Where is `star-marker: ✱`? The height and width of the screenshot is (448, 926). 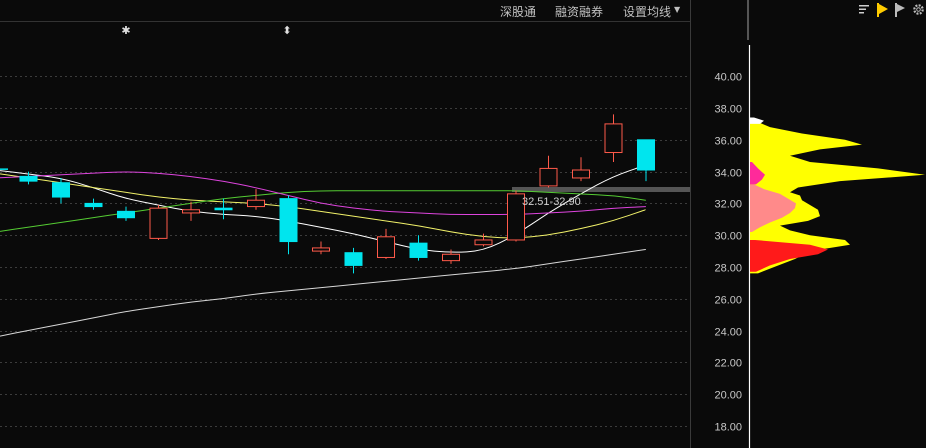 star-marker: ✱ is located at coordinates (125, 30).